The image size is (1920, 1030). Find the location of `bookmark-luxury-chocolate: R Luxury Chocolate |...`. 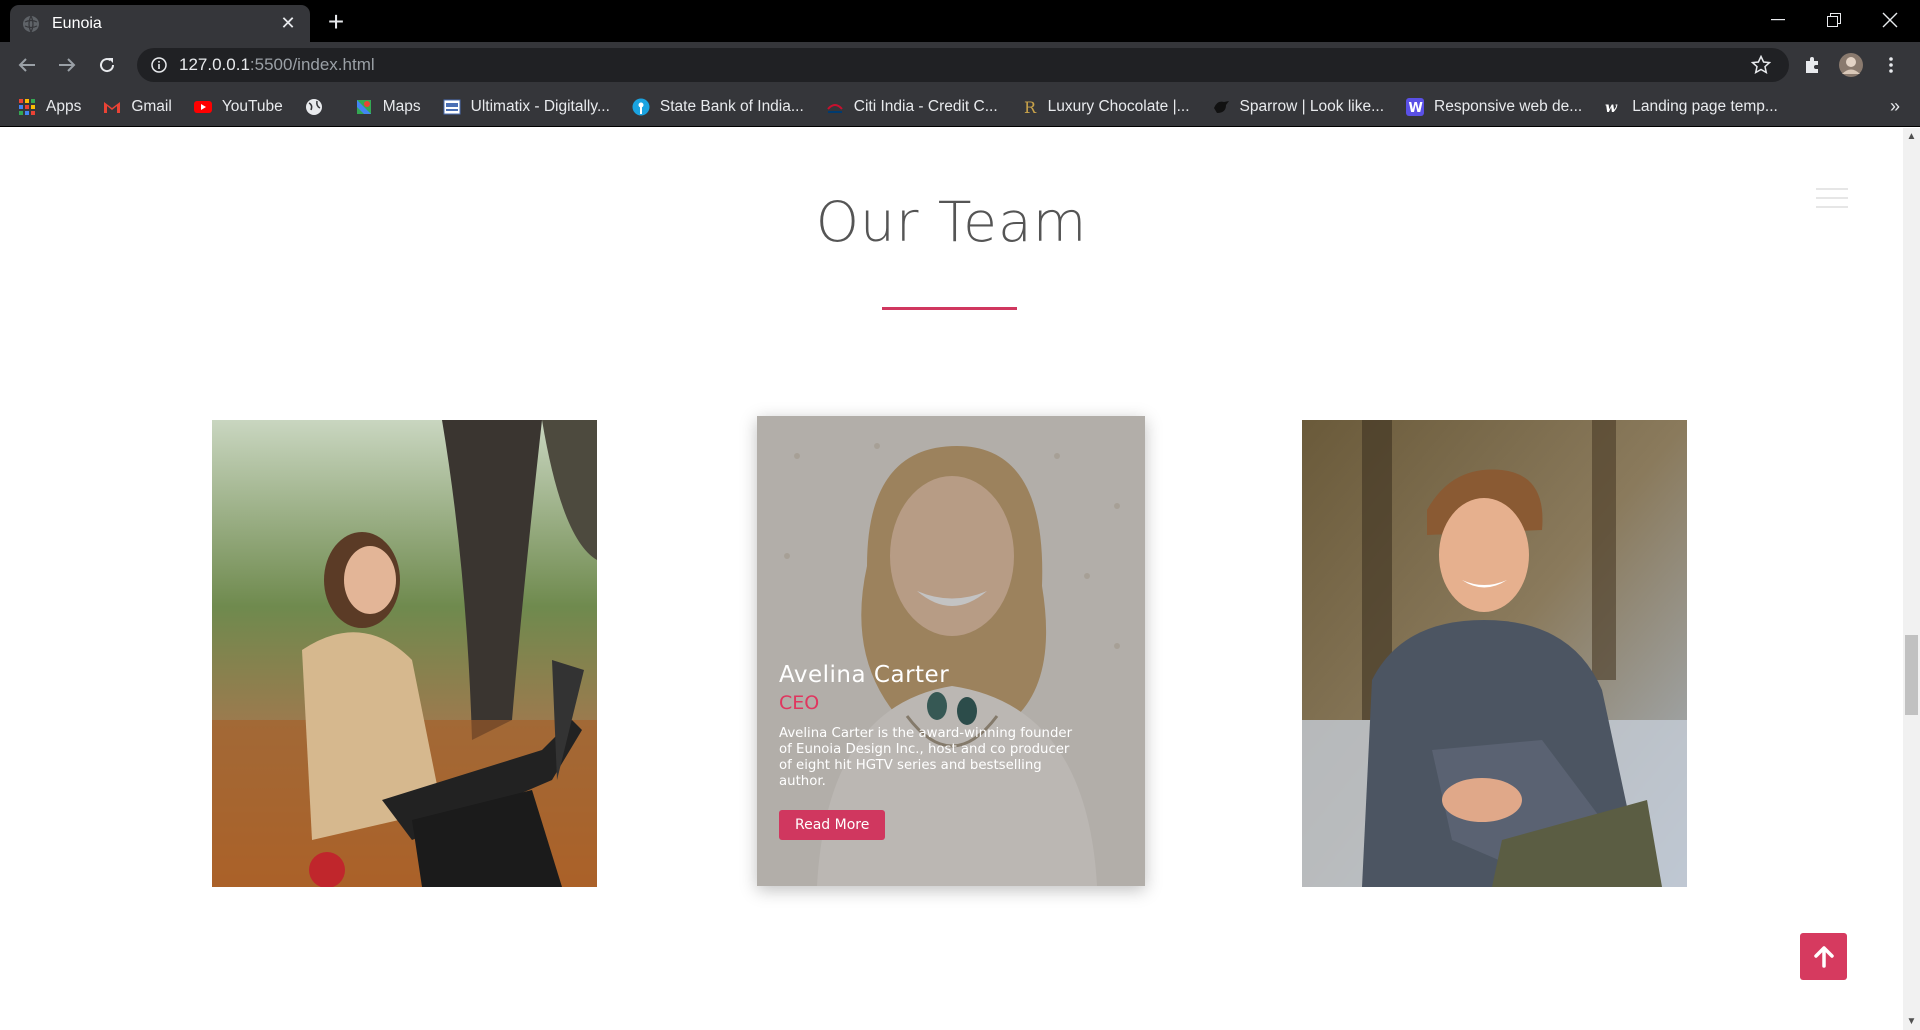

bookmark-luxury-chocolate: R Luxury Chocolate |... is located at coordinates (1105, 107).